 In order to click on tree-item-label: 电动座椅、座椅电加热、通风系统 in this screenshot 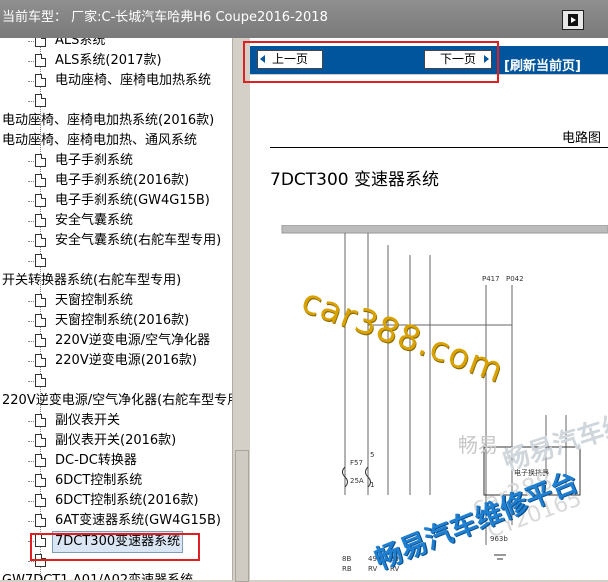, I will do `click(100, 140)`.